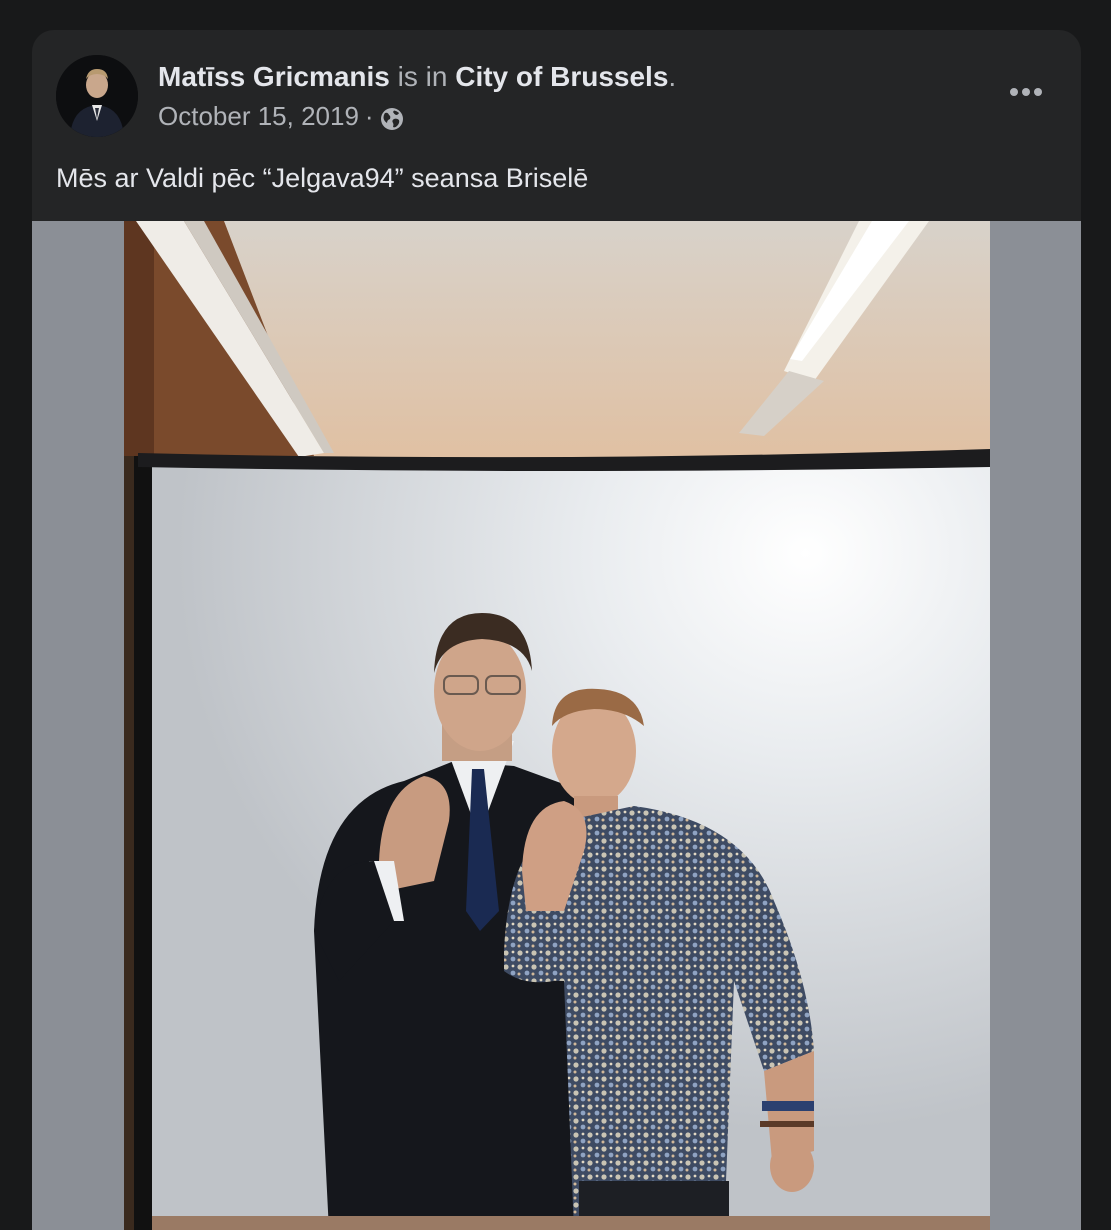  What do you see at coordinates (97, 96) in the screenshot?
I see `author-avatar` at bounding box center [97, 96].